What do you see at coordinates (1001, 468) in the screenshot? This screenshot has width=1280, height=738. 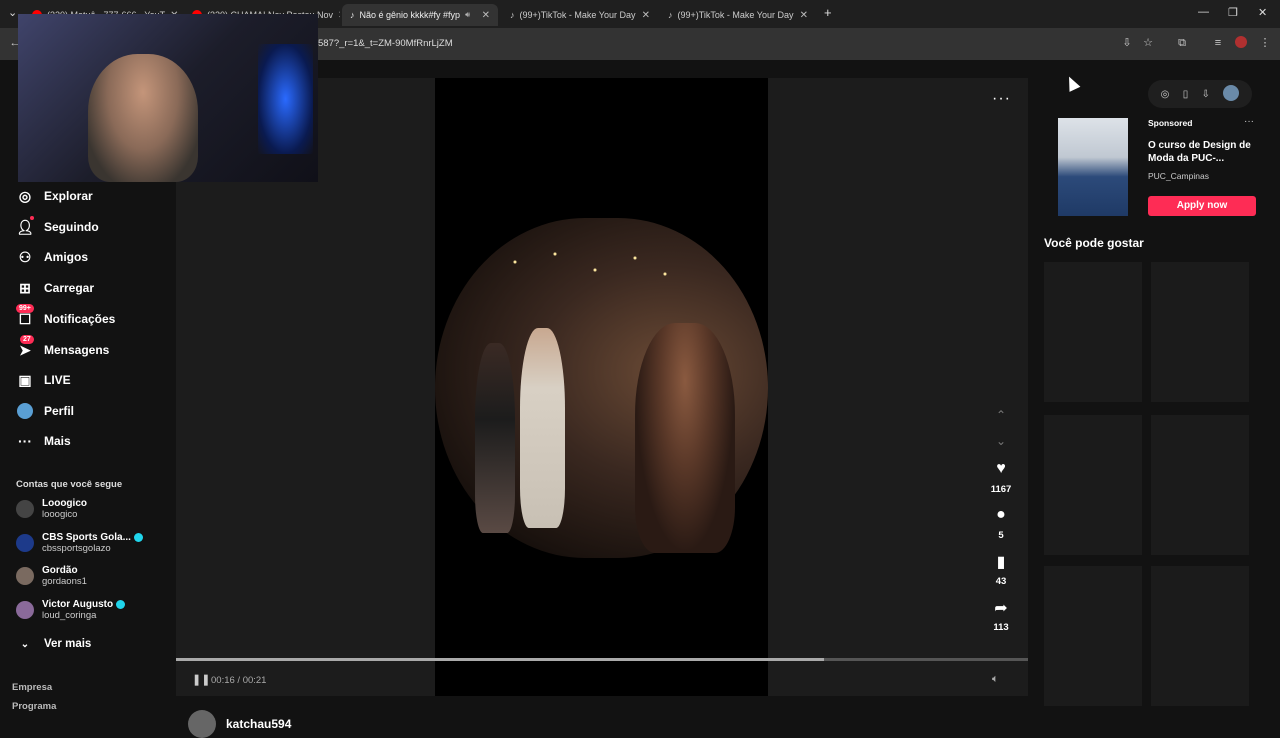 I see `heart-icon: ♥` at bounding box center [1001, 468].